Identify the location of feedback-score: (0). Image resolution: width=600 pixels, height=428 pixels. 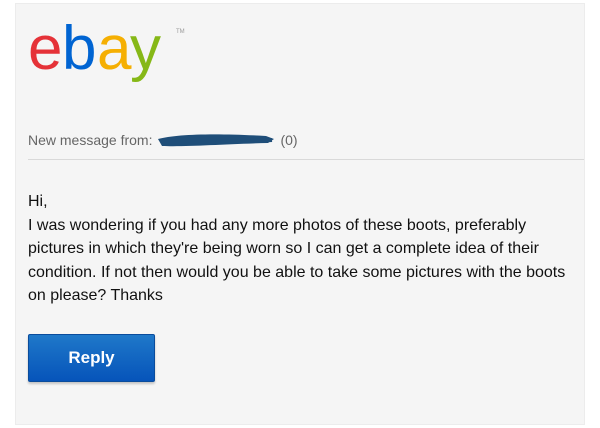
(288, 140).